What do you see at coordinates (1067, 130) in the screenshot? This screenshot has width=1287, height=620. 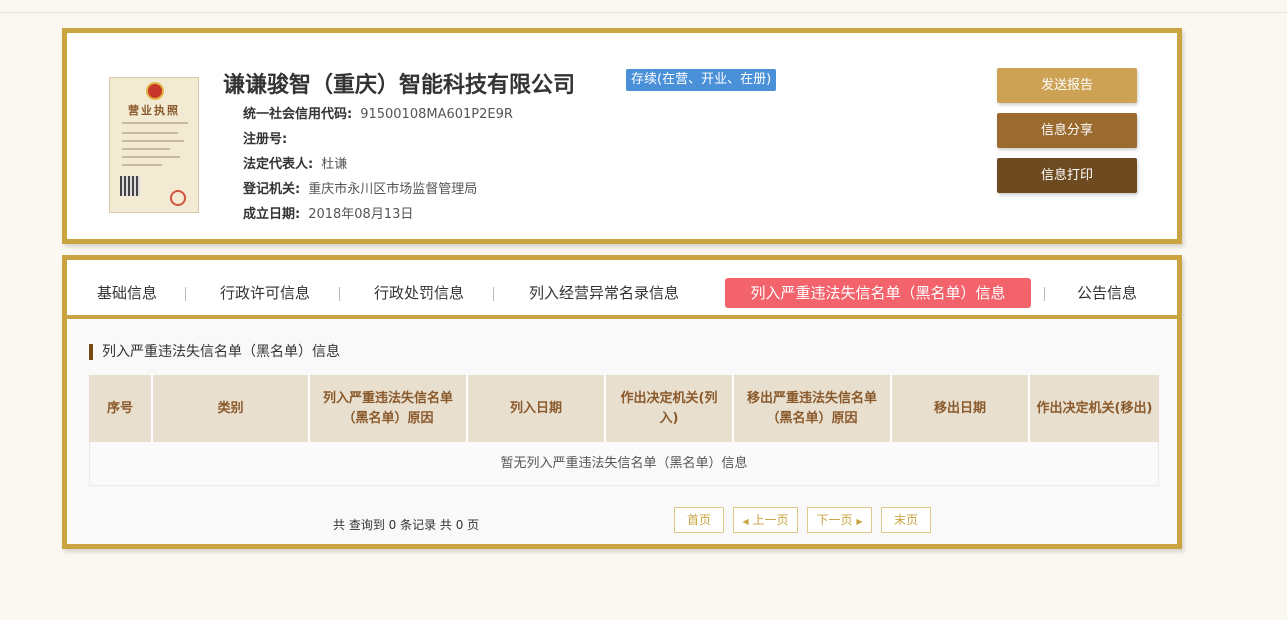 I see `share-info-button: 信息分享` at bounding box center [1067, 130].